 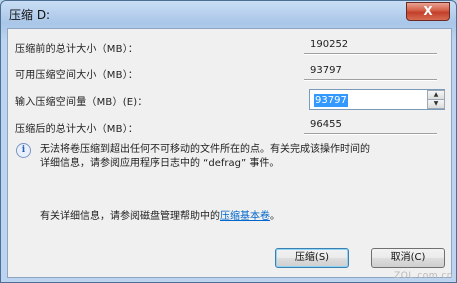 I want to click on available-space-value: 93797, so click(x=326, y=70).